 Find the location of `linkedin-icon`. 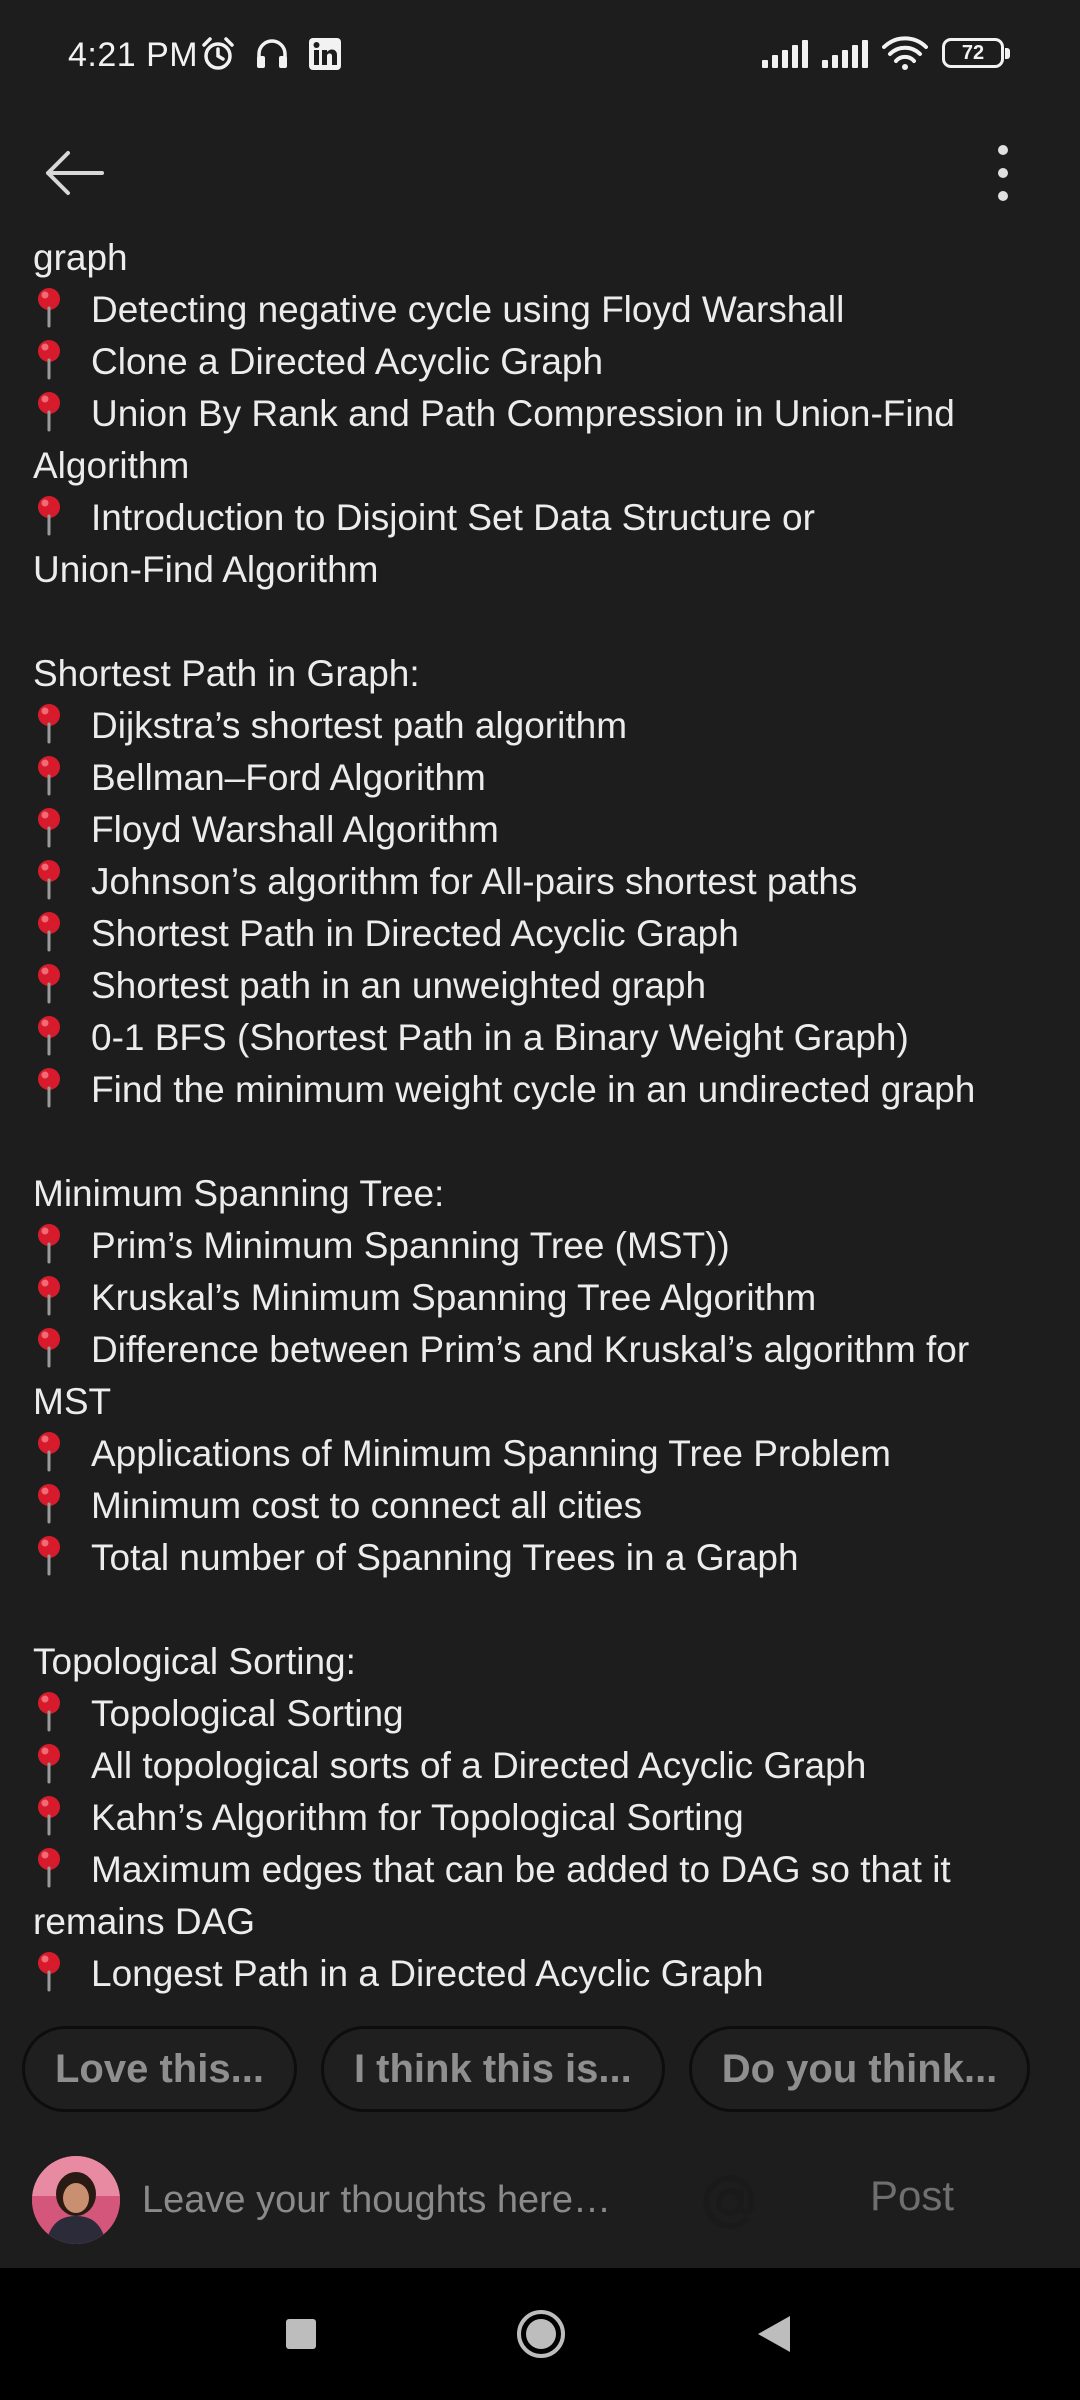

linkedin-icon is located at coordinates (325, 54).